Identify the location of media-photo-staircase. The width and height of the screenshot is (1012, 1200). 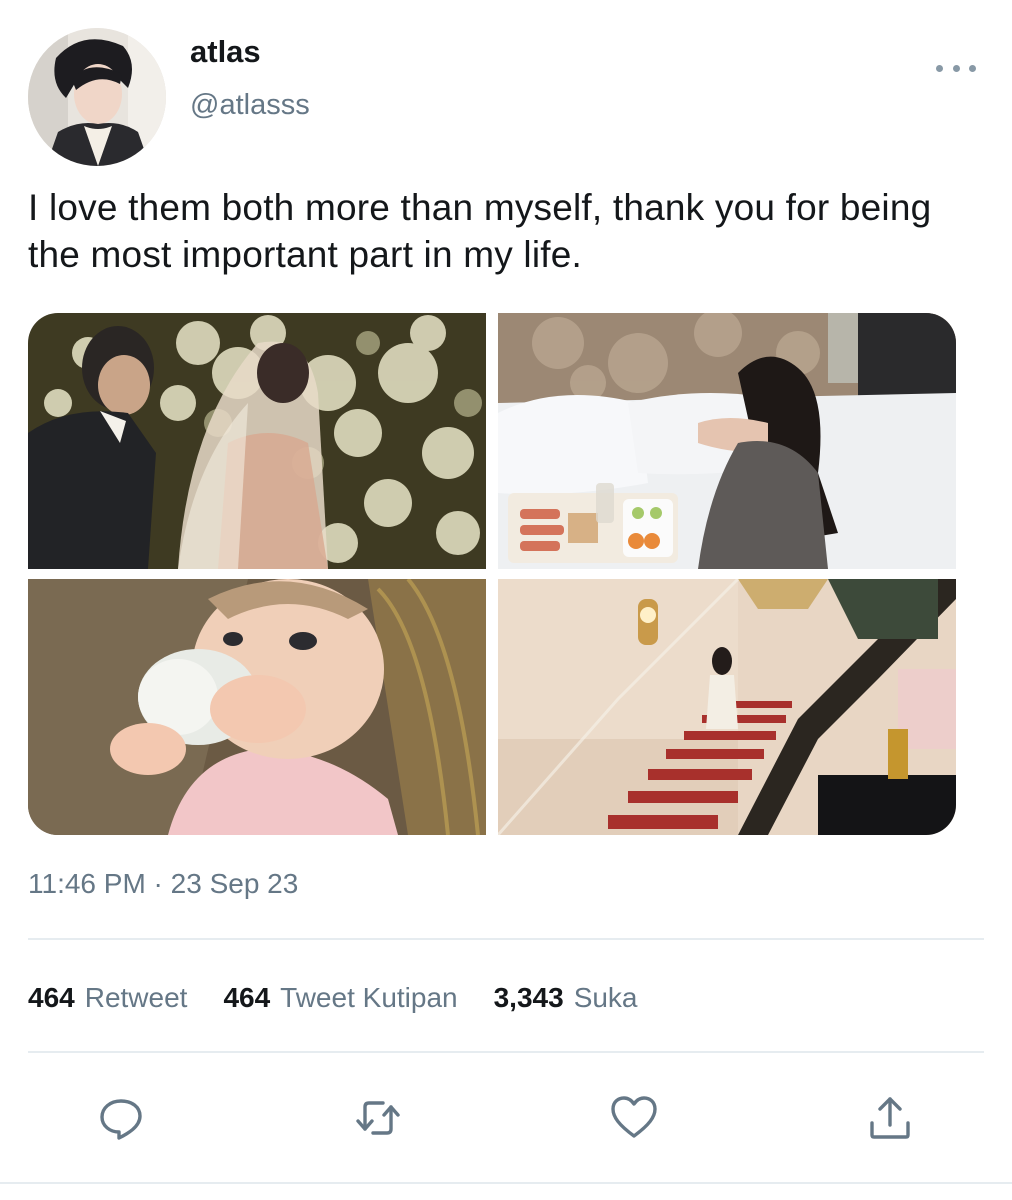
(727, 707).